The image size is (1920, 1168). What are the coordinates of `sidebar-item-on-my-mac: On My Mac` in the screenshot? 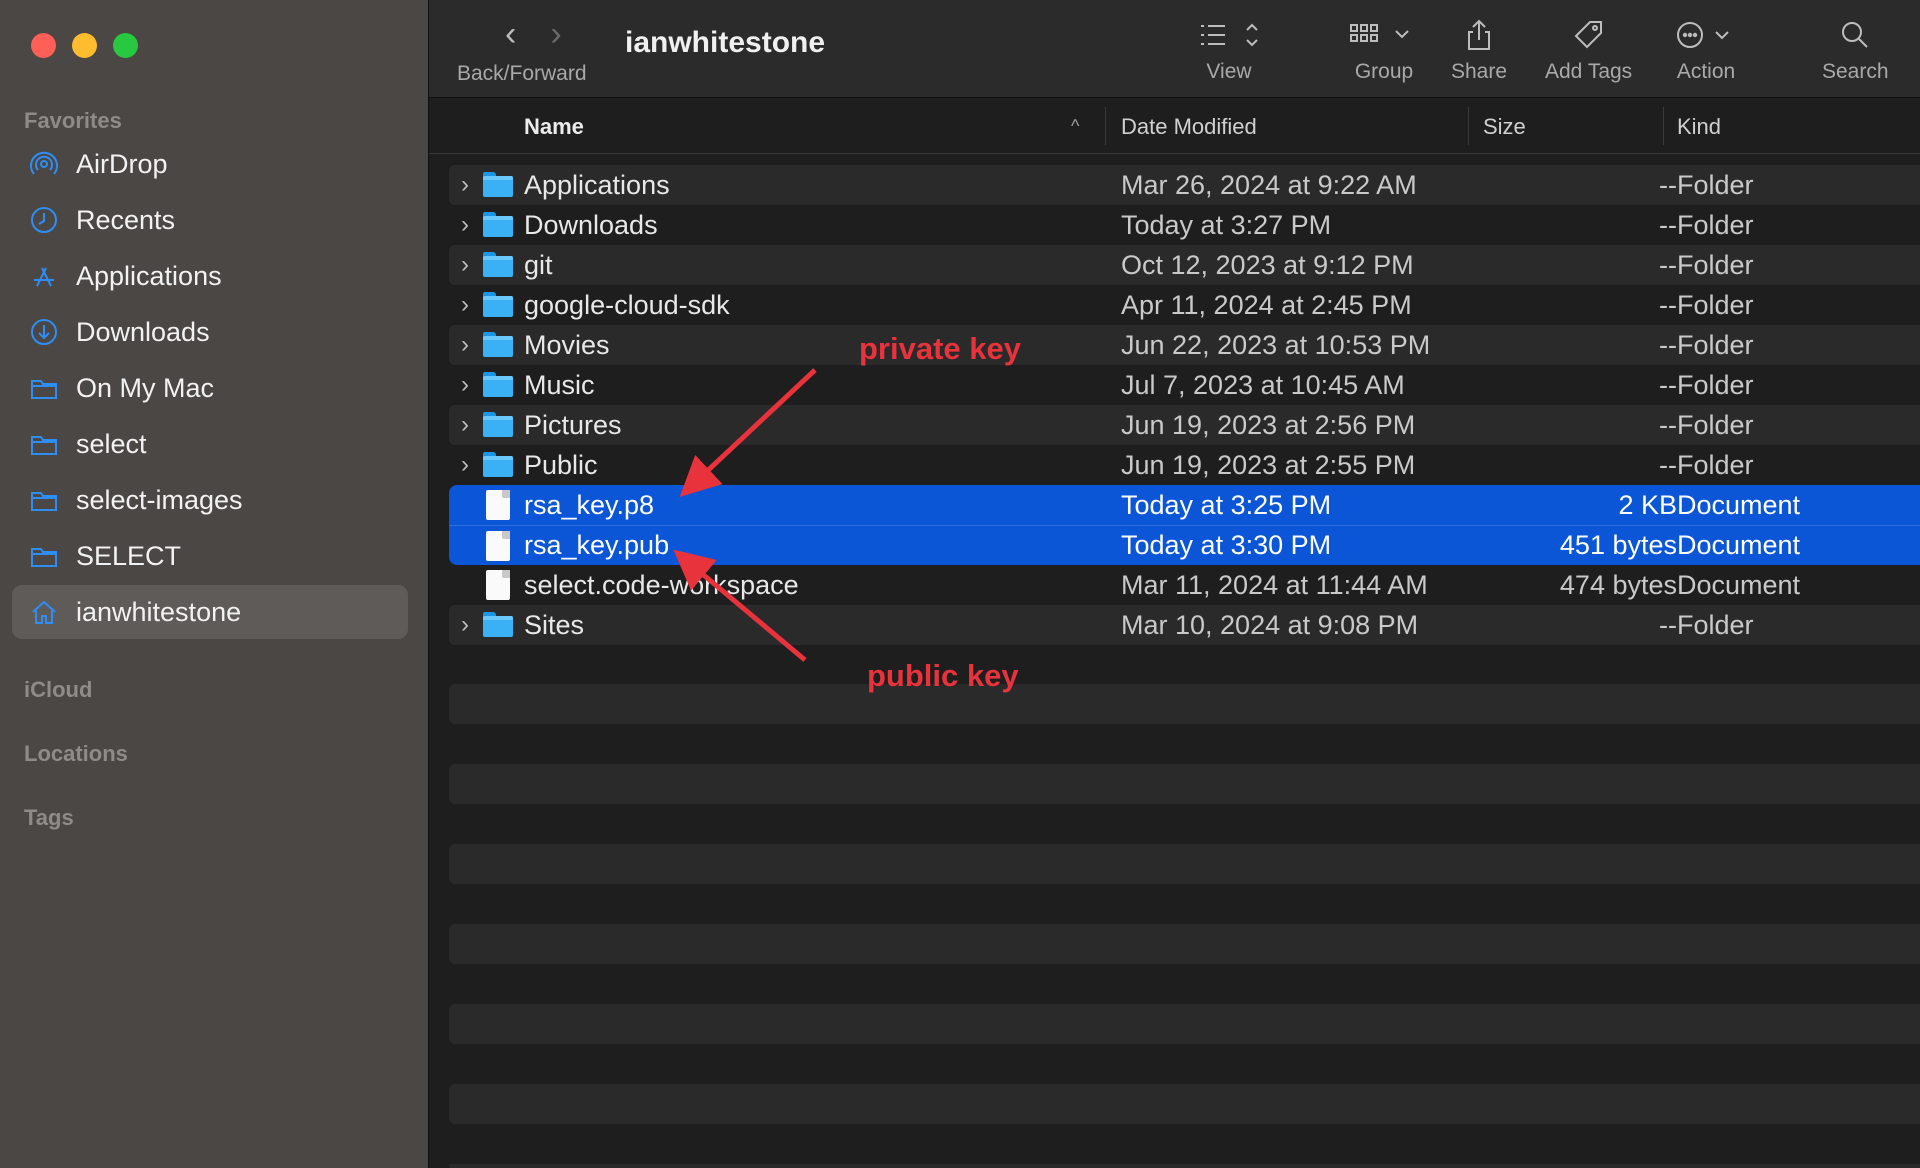 It's located at (210, 388).